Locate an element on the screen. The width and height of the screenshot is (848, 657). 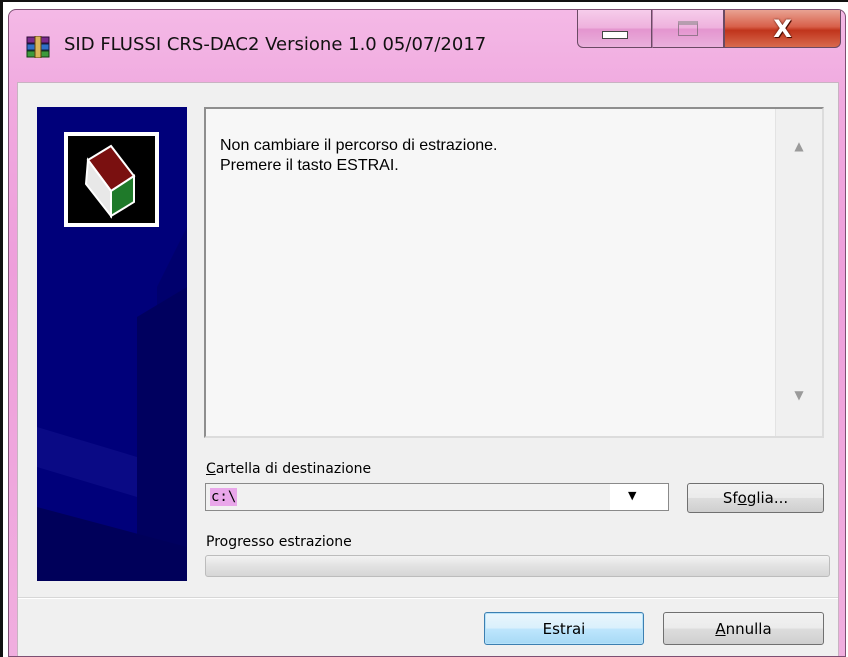
winrar-archive-icon is located at coordinates (38, 47).